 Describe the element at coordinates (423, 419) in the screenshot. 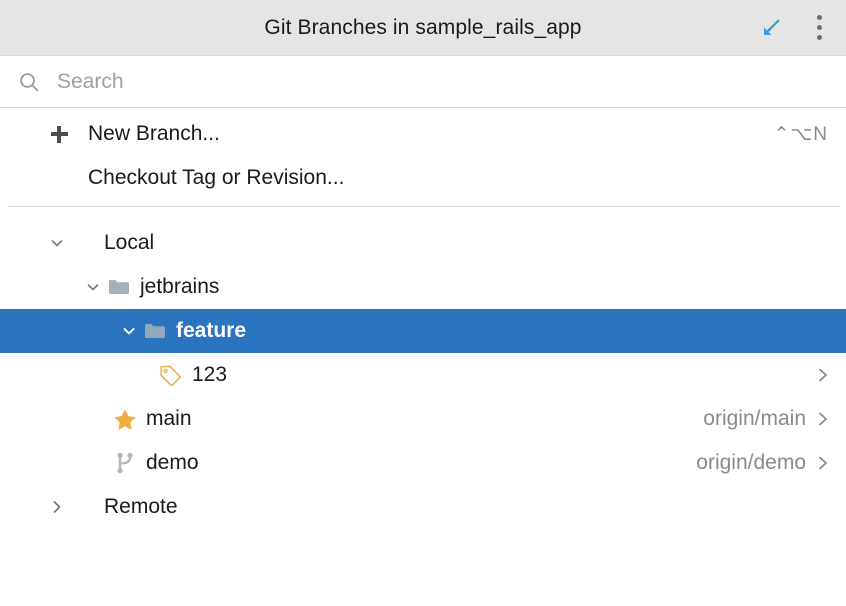

I see `tree-row-main: main origin/main` at that location.